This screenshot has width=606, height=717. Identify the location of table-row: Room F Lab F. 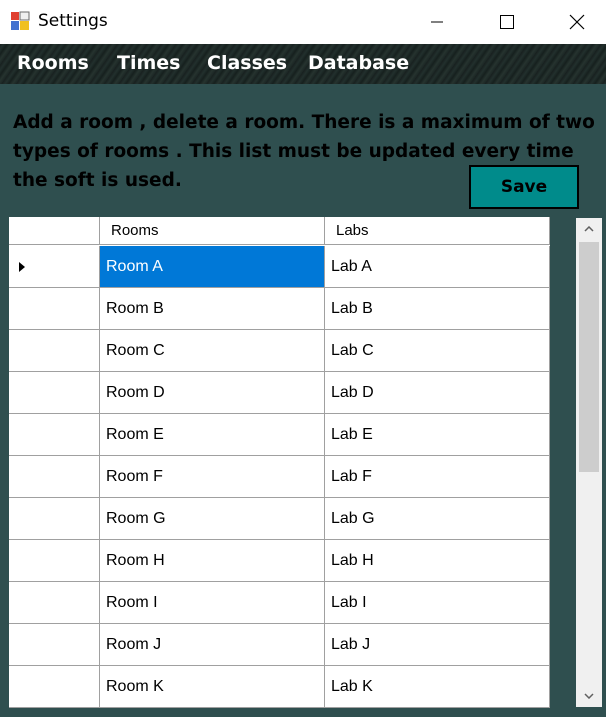
(279, 477).